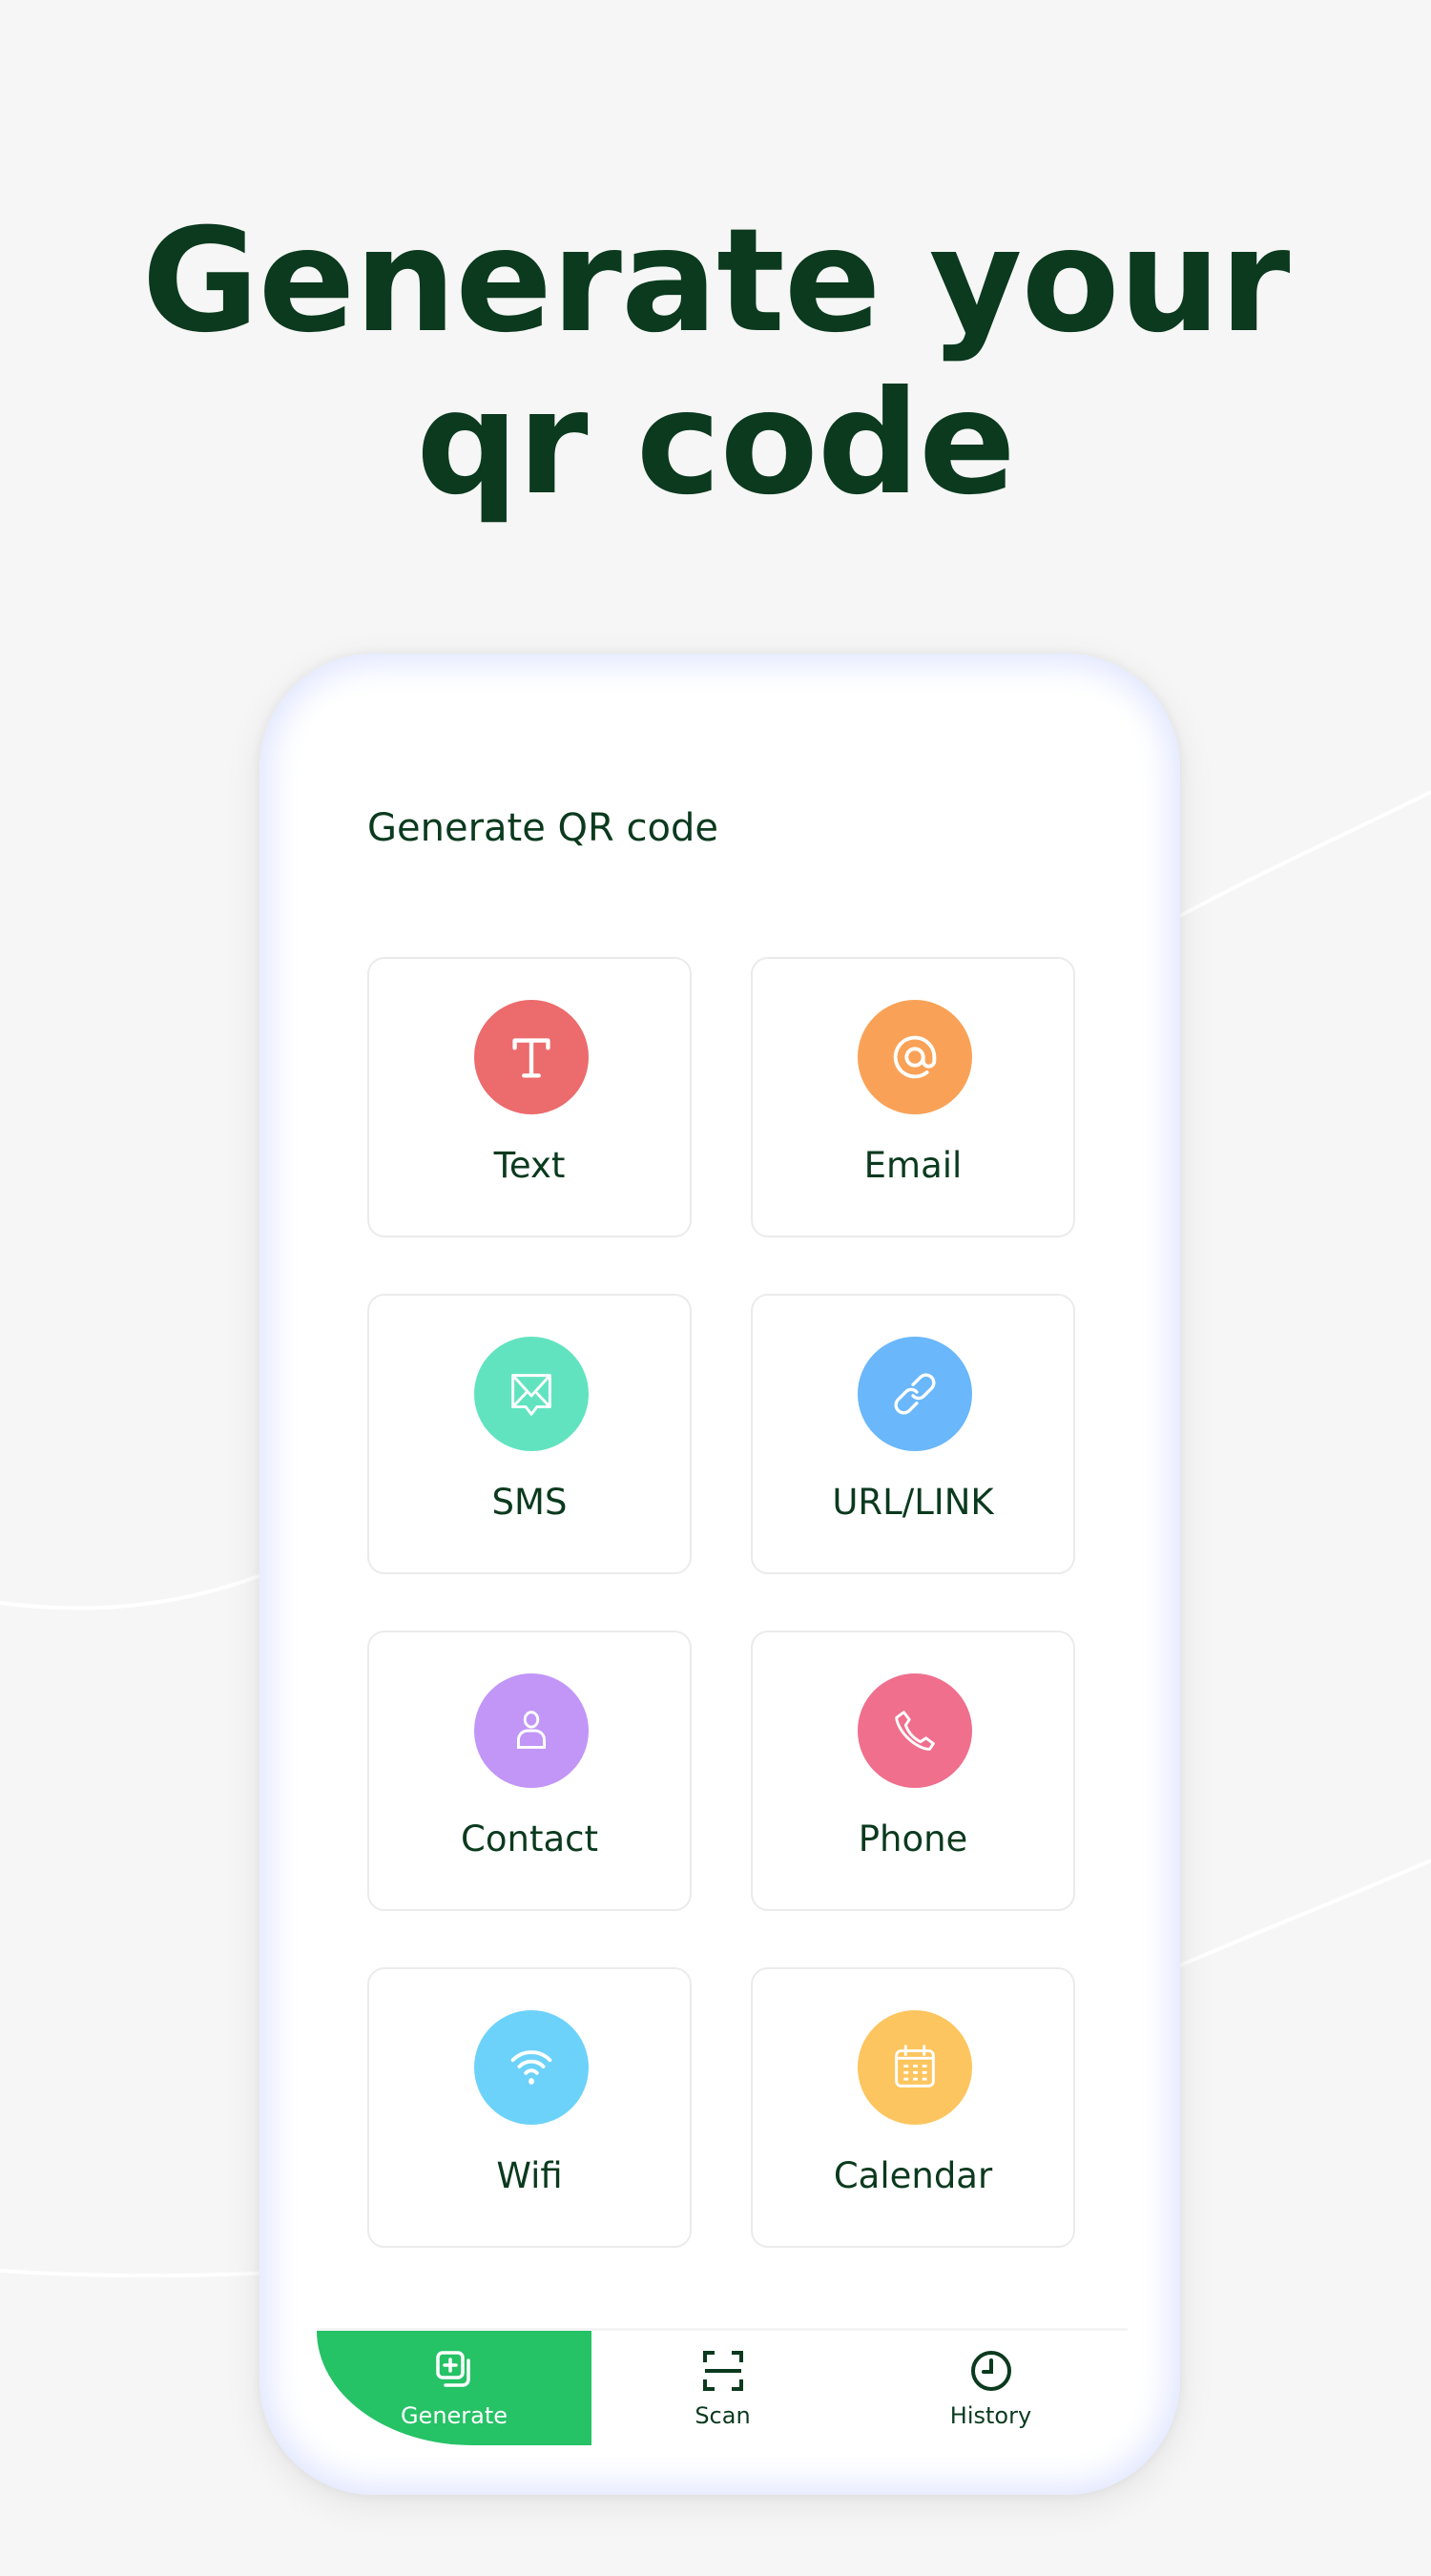 The height and width of the screenshot is (2576, 1431). I want to click on option-label: SMS, so click(529, 1502).